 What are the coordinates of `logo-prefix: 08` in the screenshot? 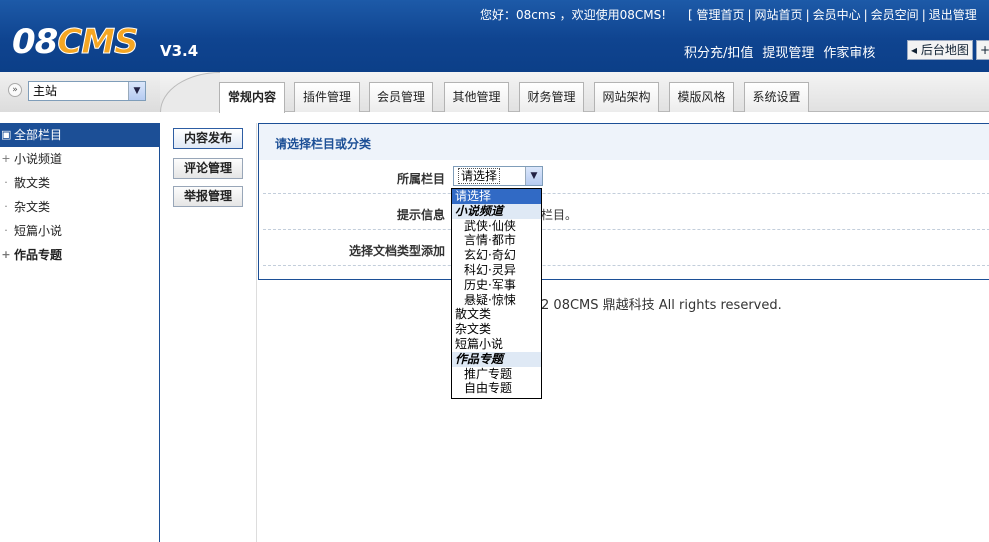 It's located at (35, 42).